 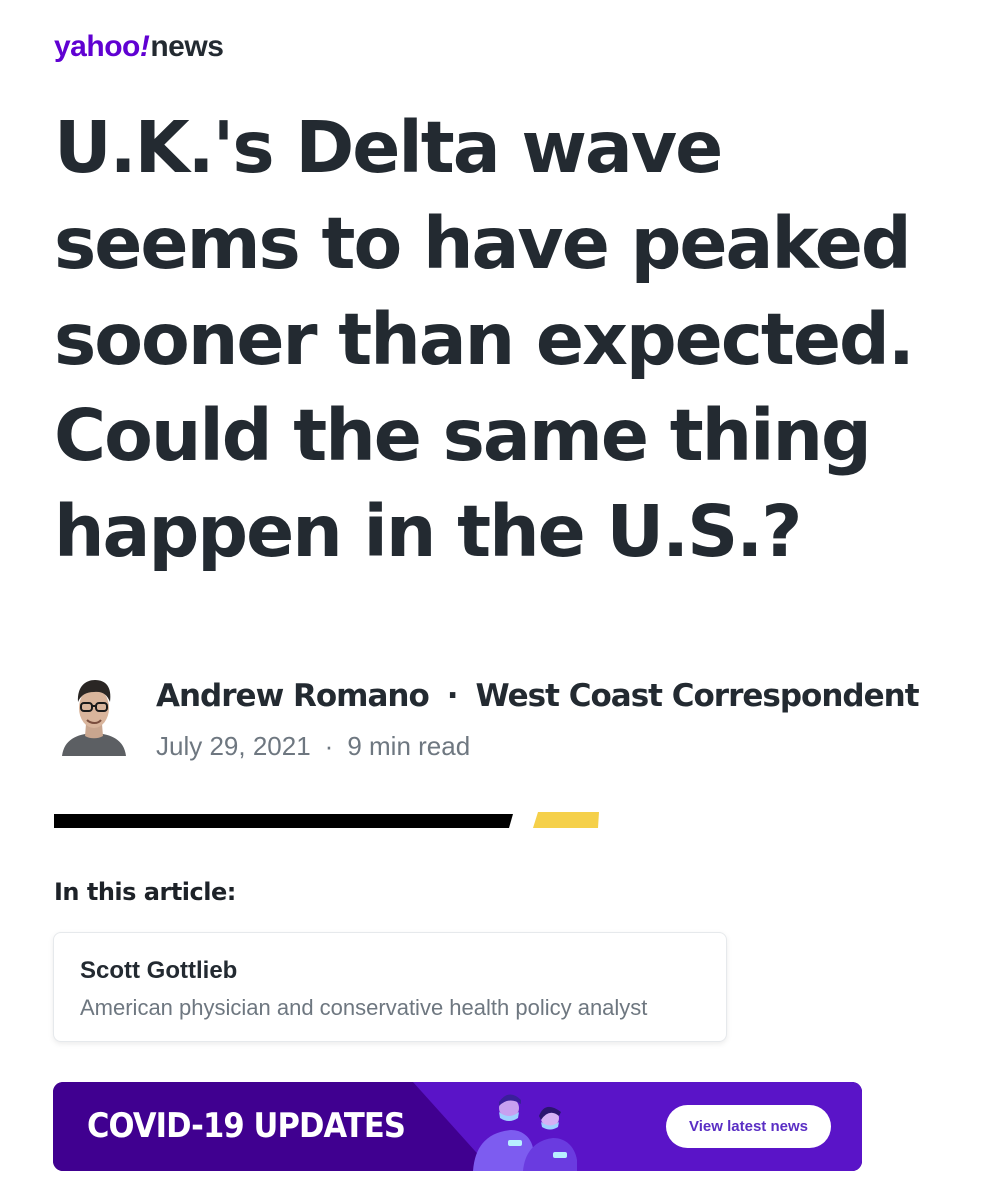 I want to click on logo-brand: yahoo, so click(x=97, y=46).